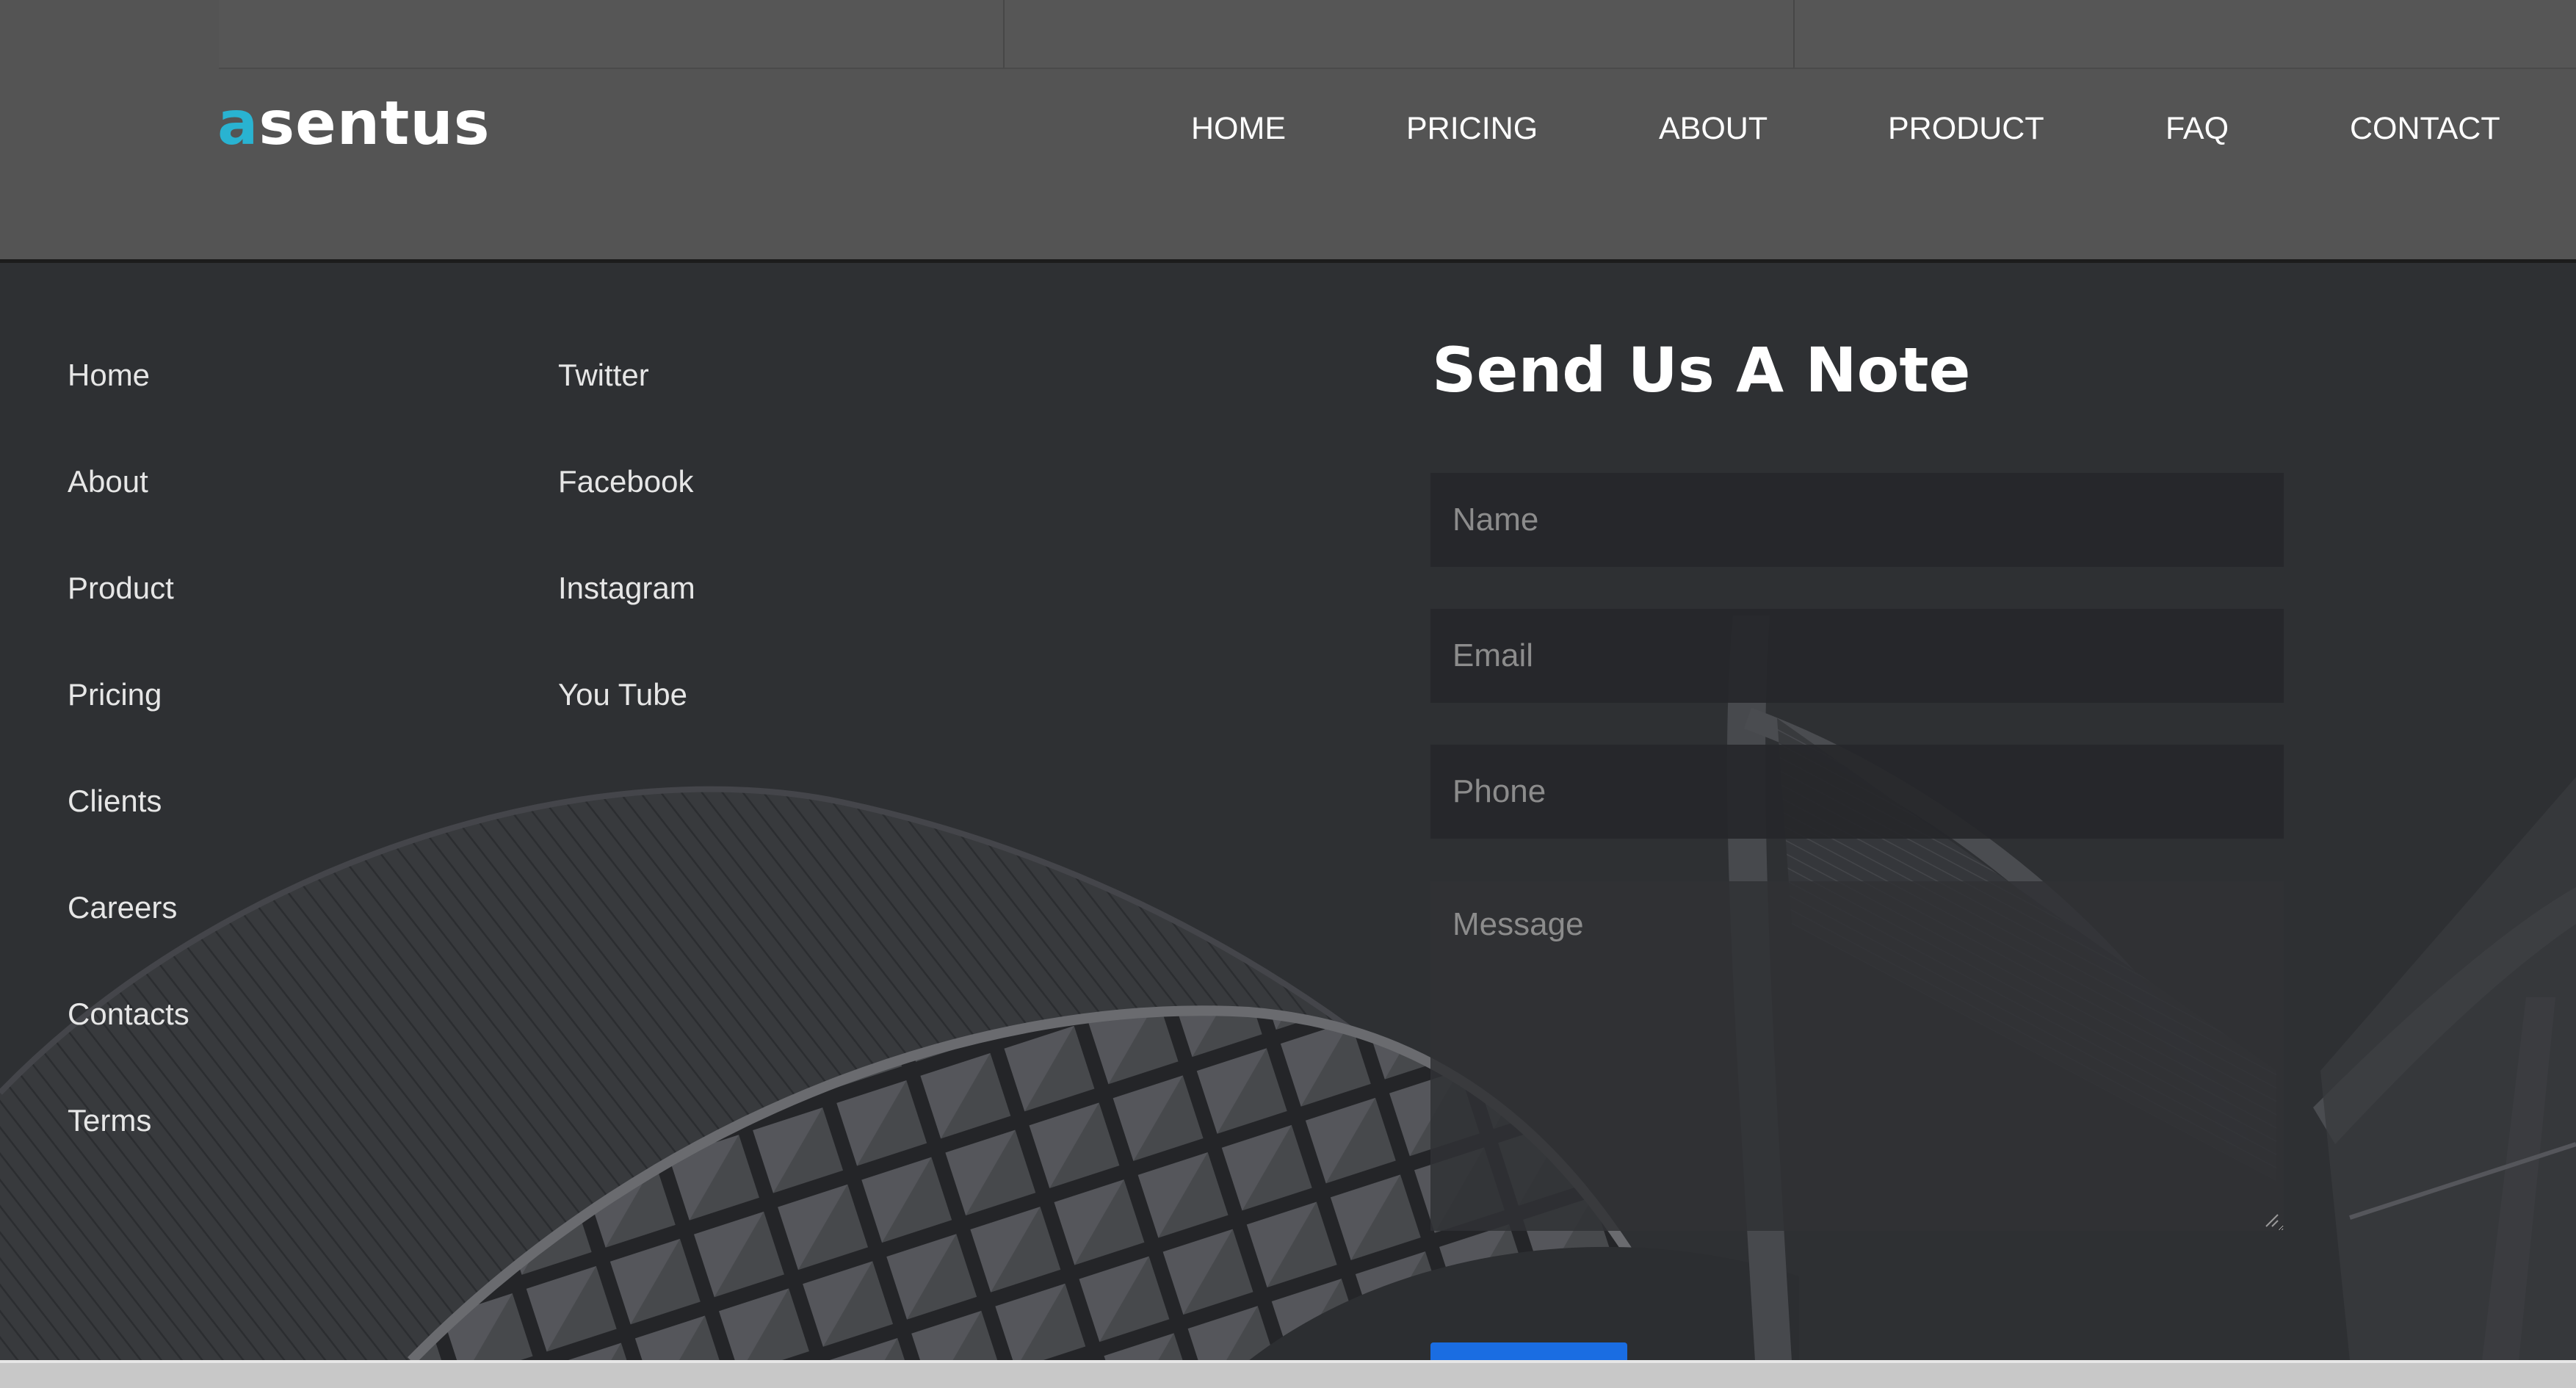  What do you see at coordinates (1857, 520) in the screenshot?
I see `name-field` at bounding box center [1857, 520].